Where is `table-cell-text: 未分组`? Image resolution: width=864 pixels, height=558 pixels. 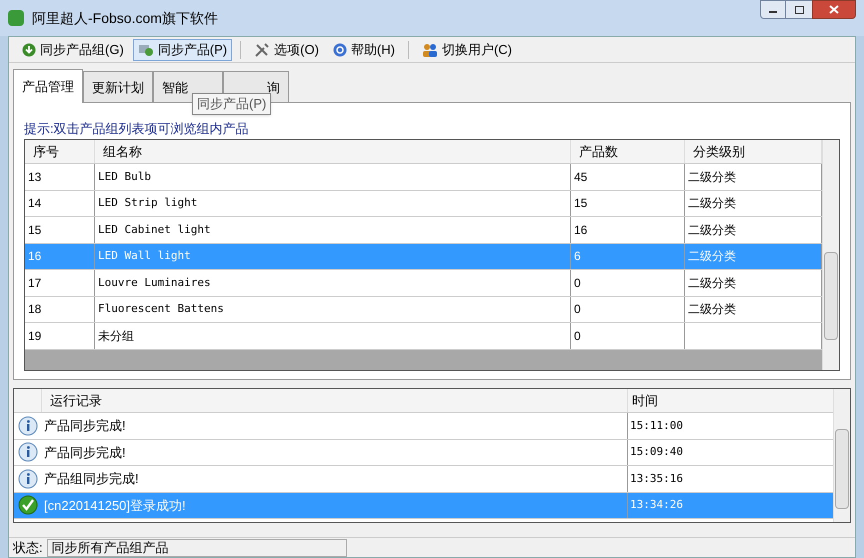 table-cell-text: 未分组 is located at coordinates (116, 336).